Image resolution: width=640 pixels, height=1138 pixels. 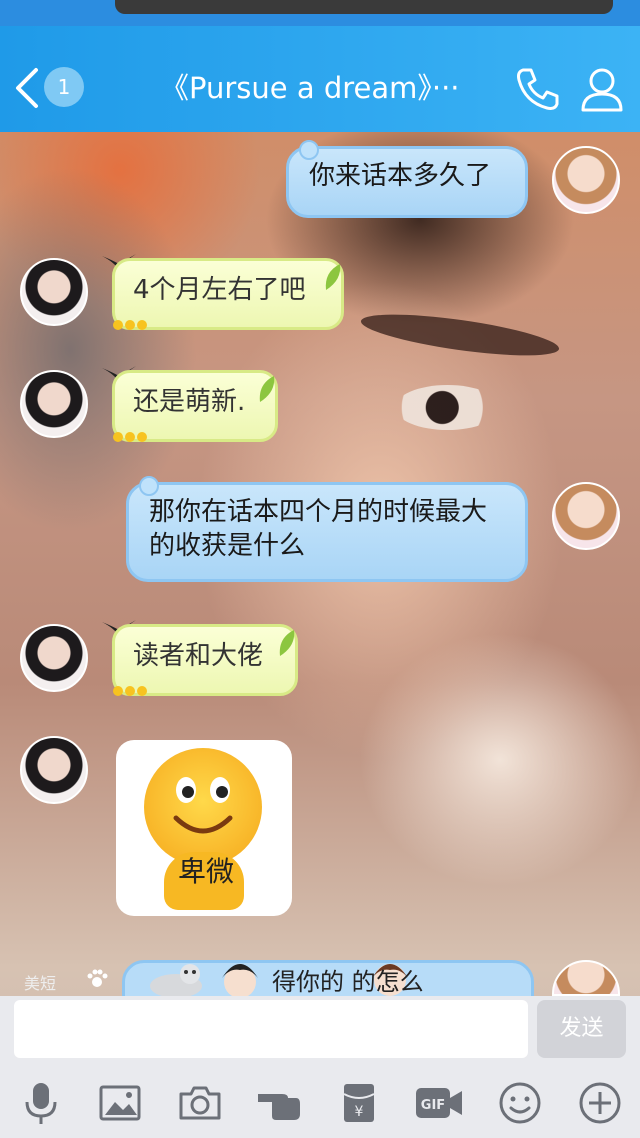 I want to click on profile-icon, so click(x=602, y=89).